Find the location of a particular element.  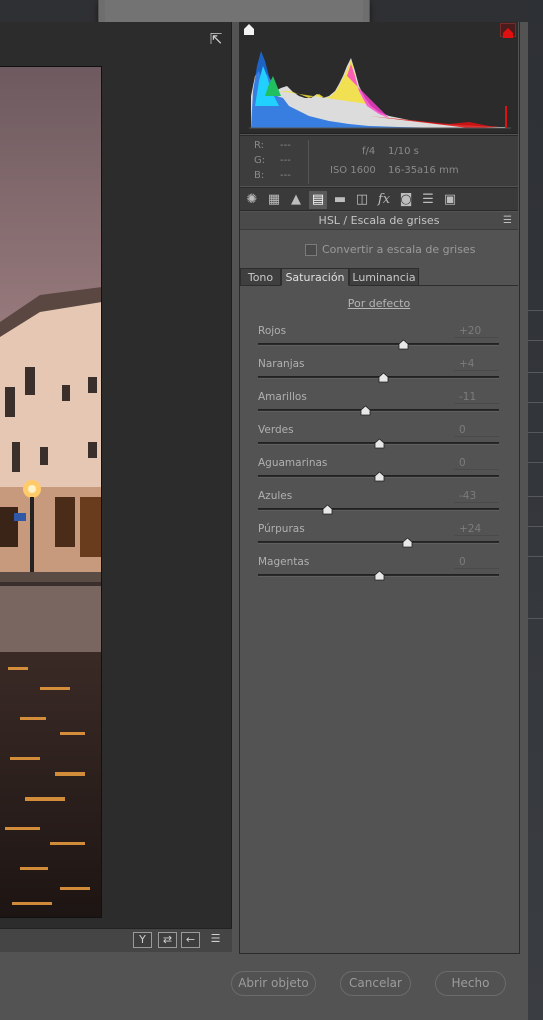

slider-label: Amarillos is located at coordinates (282, 397).